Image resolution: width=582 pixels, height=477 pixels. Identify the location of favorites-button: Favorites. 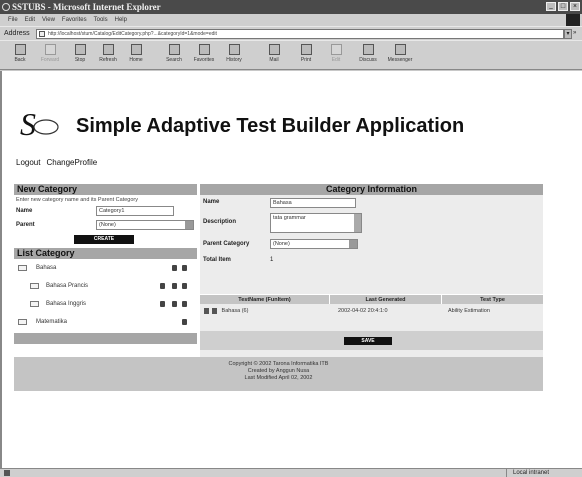
(204, 56).